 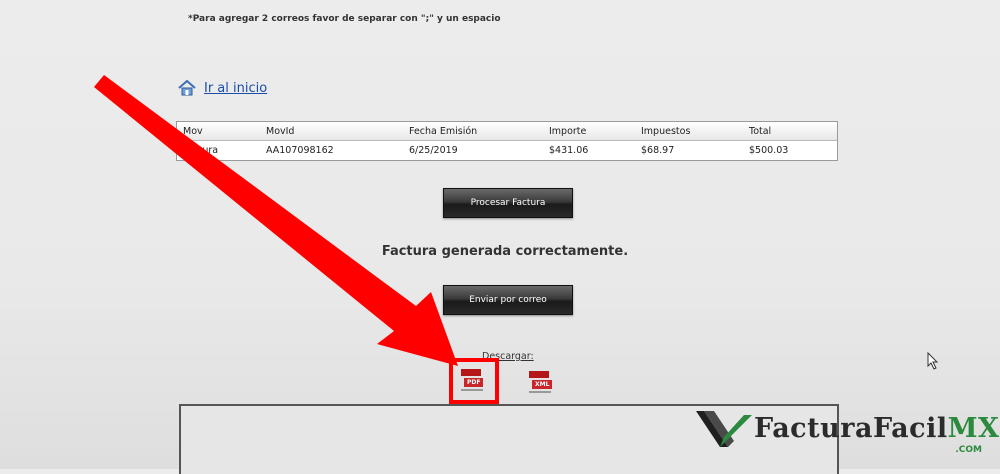 I want to click on brand-domain: .COM, so click(x=968, y=450).